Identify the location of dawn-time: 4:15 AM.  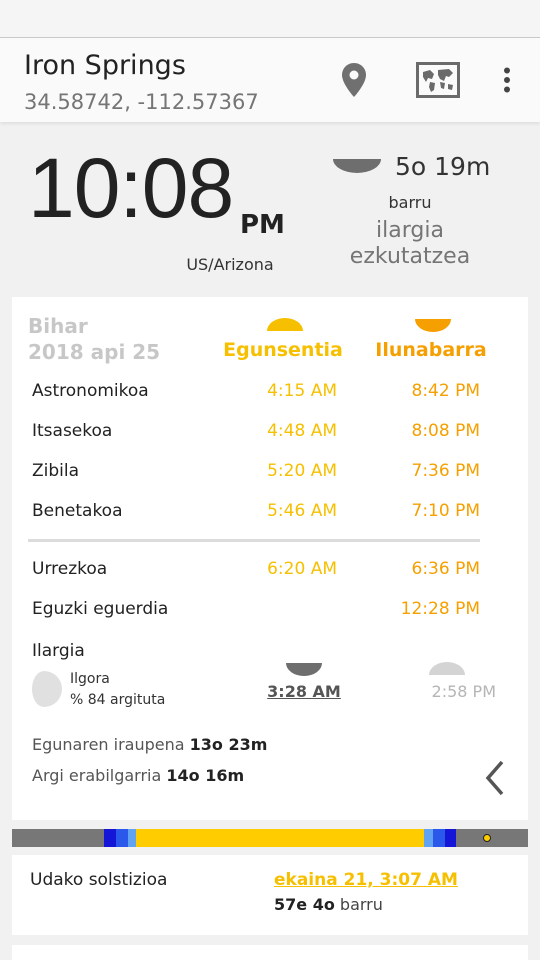
(302, 391).